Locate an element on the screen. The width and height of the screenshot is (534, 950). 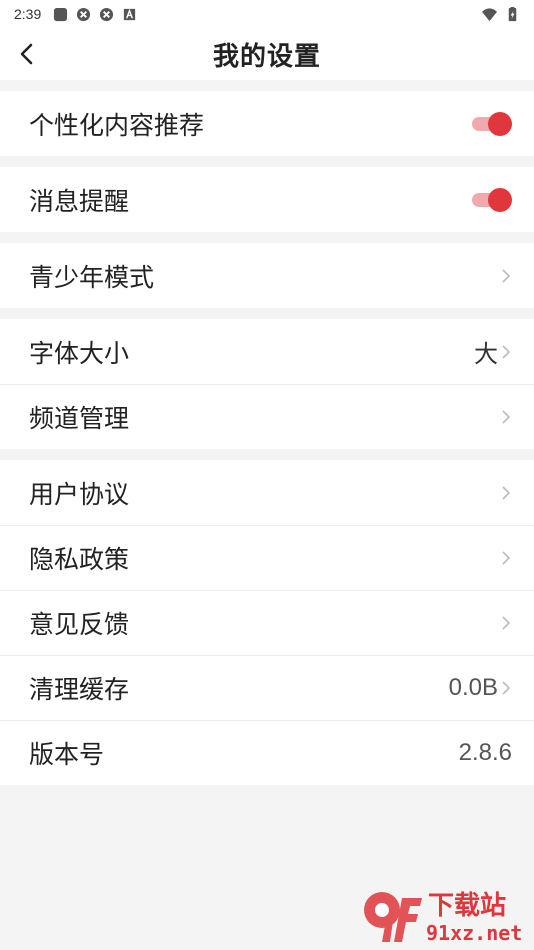
setting-row-version: 版本号 2.8.6 is located at coordinates (267, 752).